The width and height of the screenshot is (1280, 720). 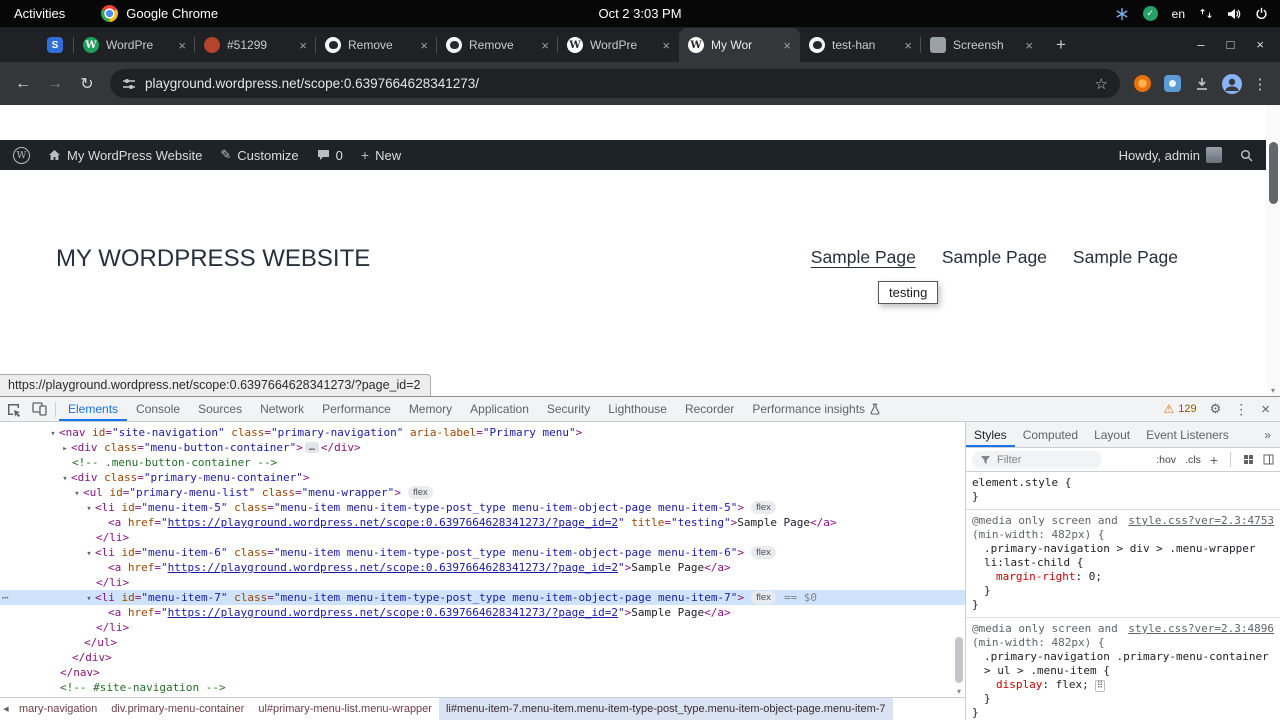 What do you see at coordinates (356, 409) in the screenshot?
I see `devtools-tab-performance: Performance` at bounding box center [356, 409].